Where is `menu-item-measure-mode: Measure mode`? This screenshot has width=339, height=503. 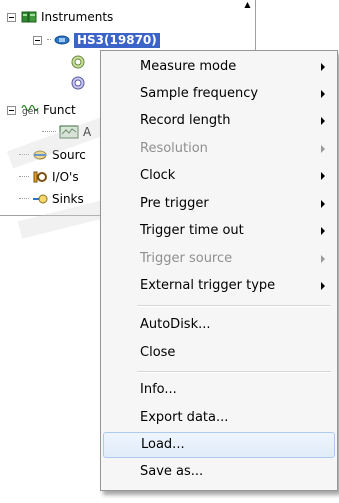 menu-item-measure-mode: Measure mode is located at coordinates (219, 67).